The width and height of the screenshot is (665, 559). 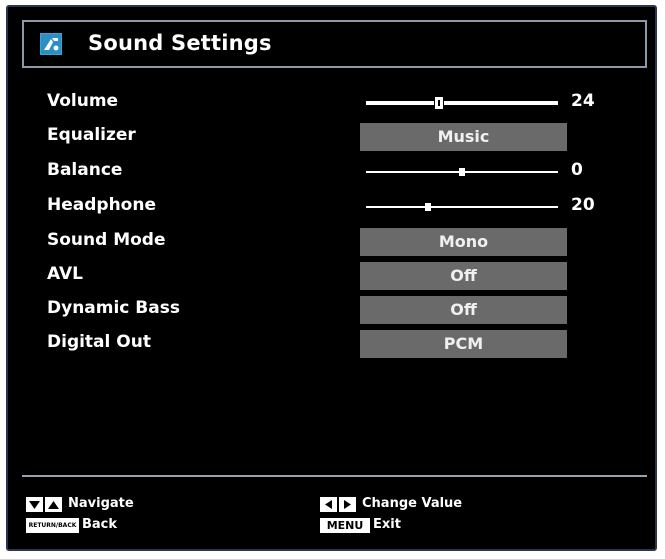 What do you see at coordinates (463, 344) in the screenshot?
I see `digital-out-value: PCM` at bounding box center [463, 344].